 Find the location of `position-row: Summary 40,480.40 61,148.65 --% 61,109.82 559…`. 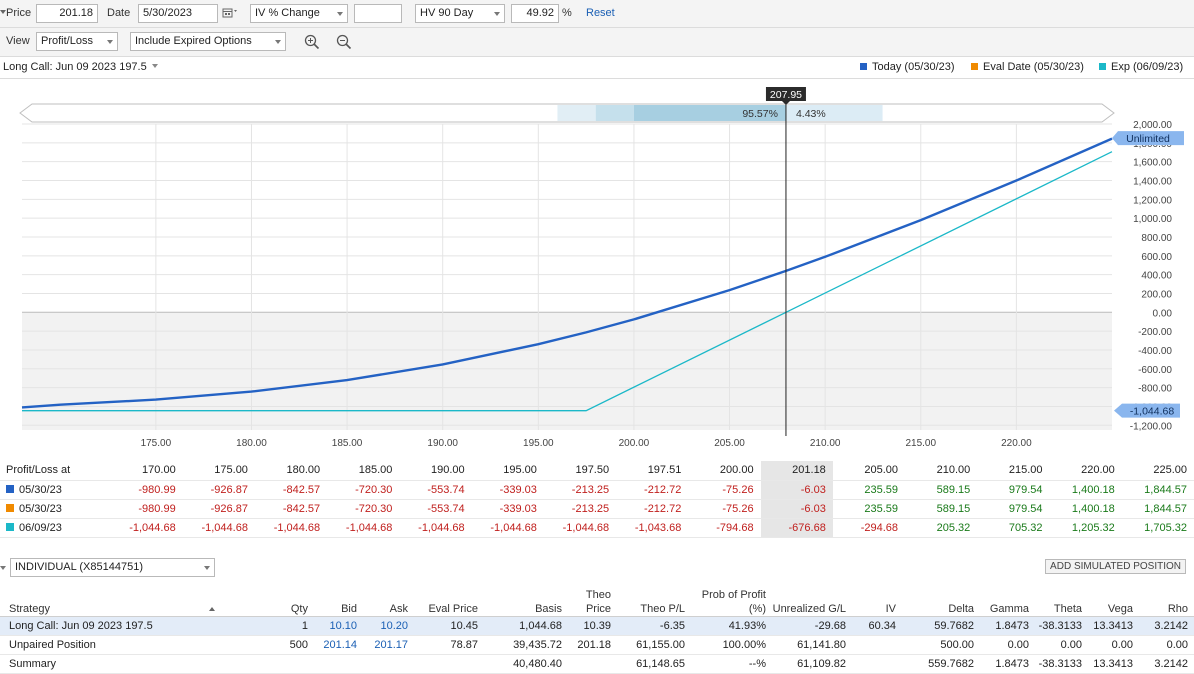

position-row: Summary 40,480.40 61,148.65 --% 61,109.82 559… is located at coordinates (597, 664).